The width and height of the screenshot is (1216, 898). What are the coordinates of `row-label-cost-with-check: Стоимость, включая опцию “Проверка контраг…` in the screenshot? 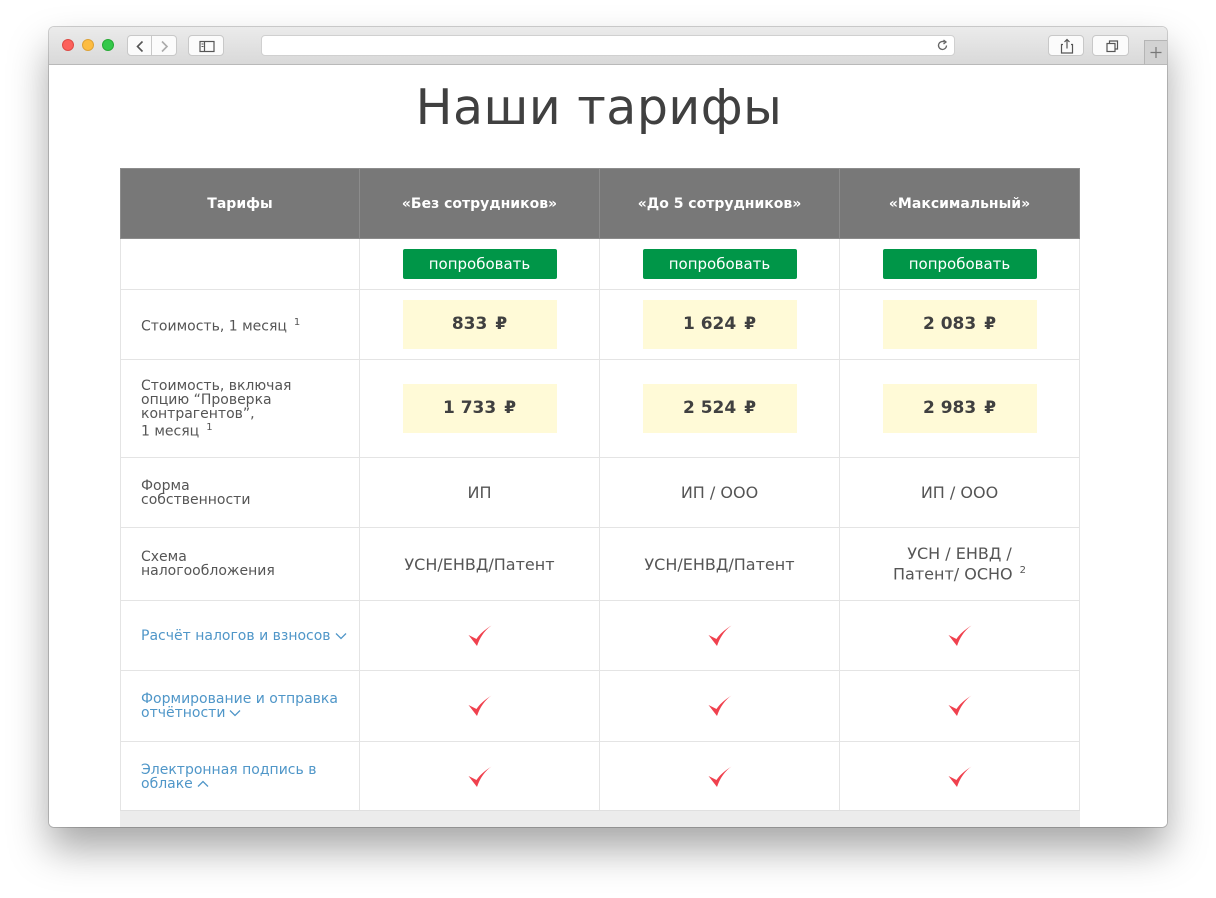 It's located at (240, 408).